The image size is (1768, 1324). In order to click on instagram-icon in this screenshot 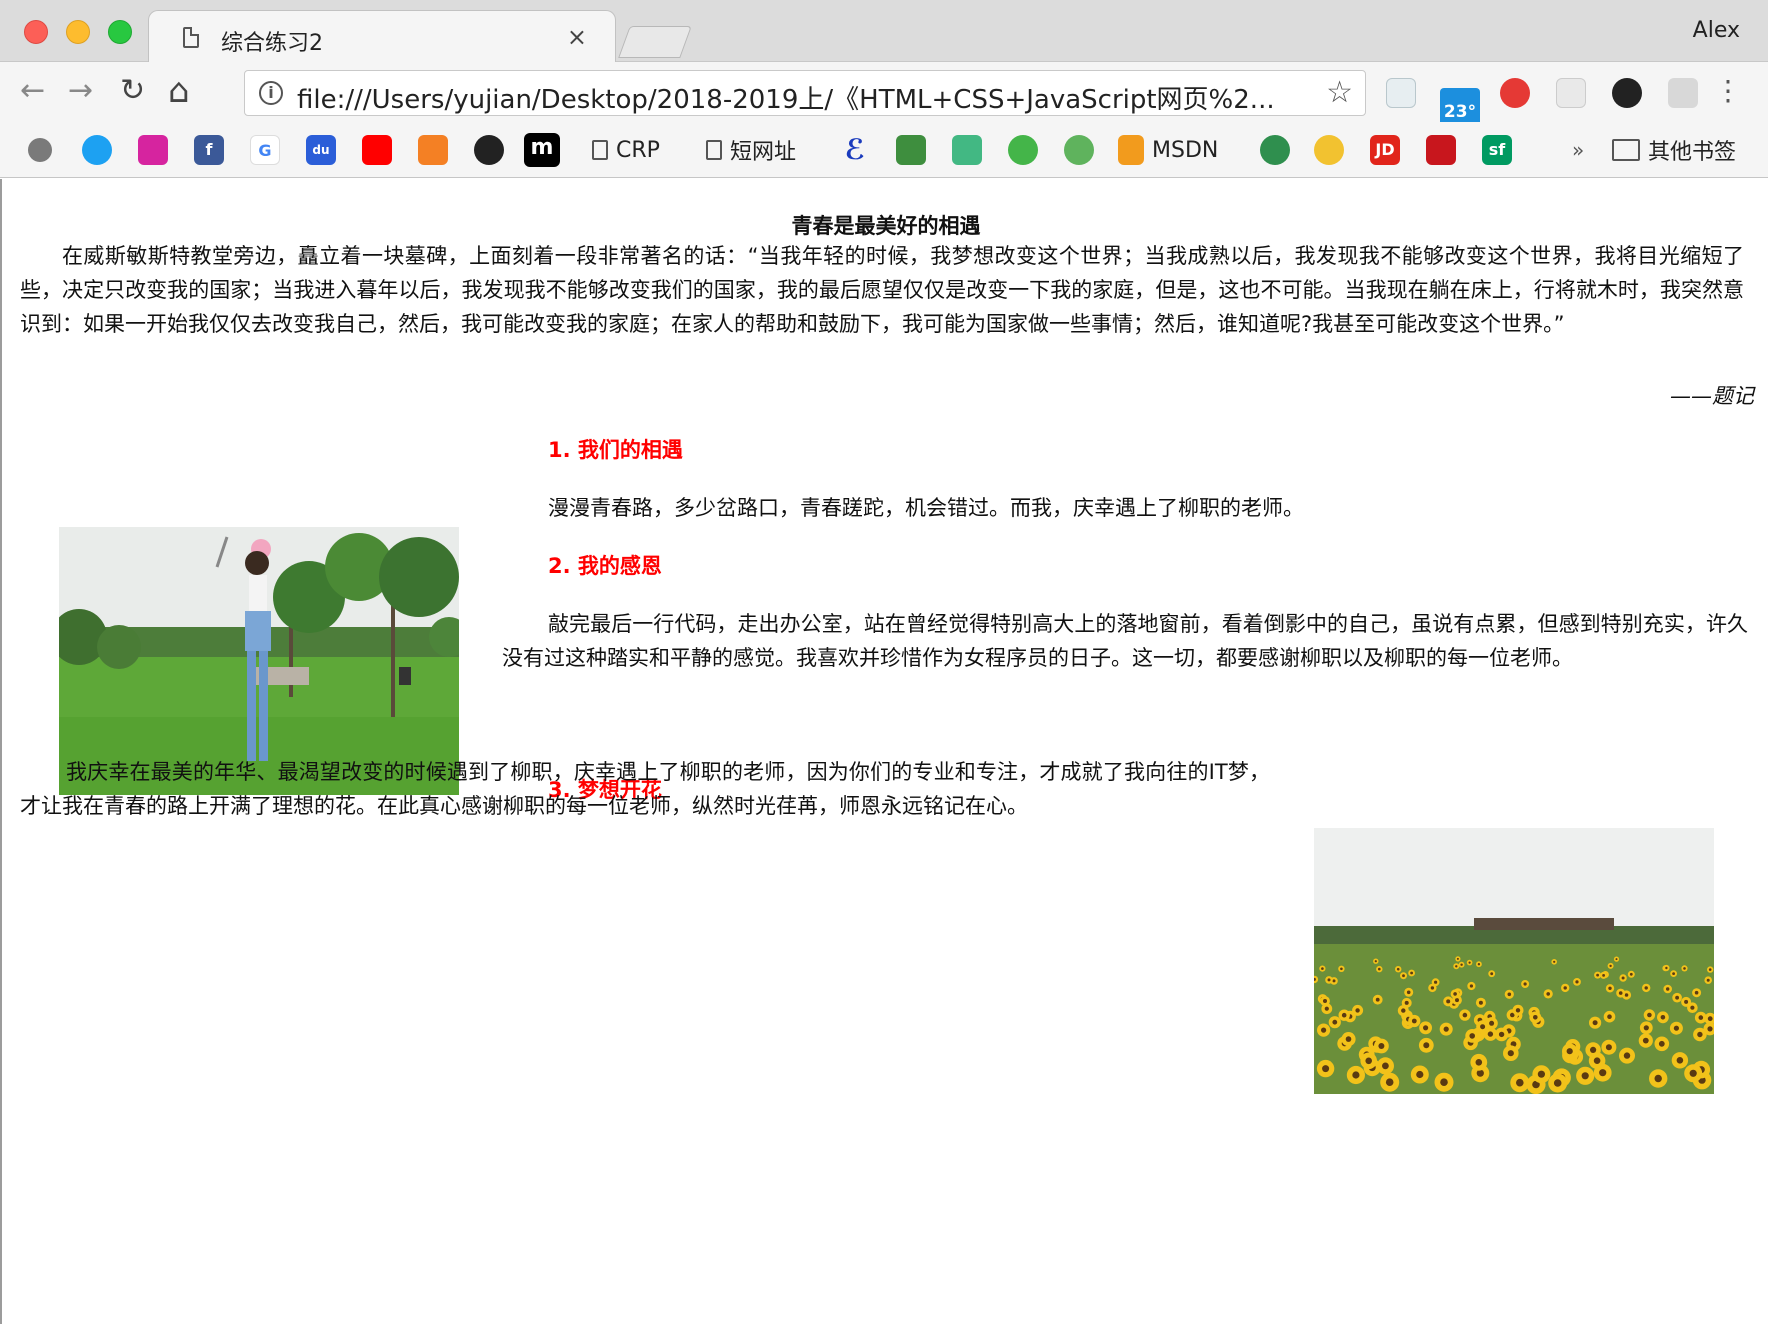, I will do `click(153, 150)`.